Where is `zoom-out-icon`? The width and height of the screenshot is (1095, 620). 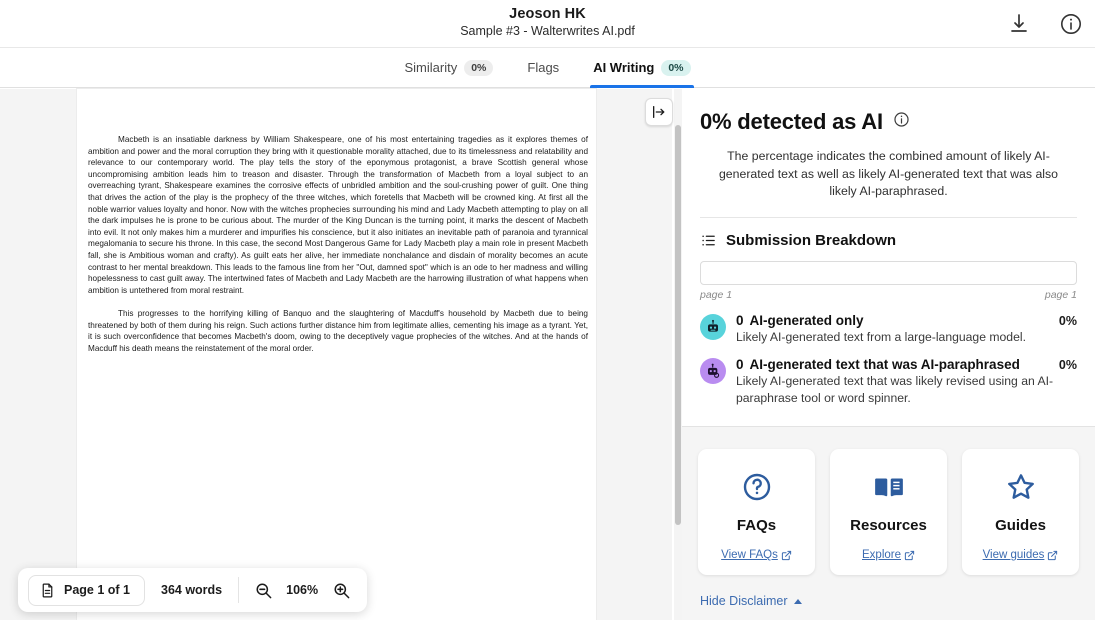 zoom-out-icon is located at coordinates (264, 590).